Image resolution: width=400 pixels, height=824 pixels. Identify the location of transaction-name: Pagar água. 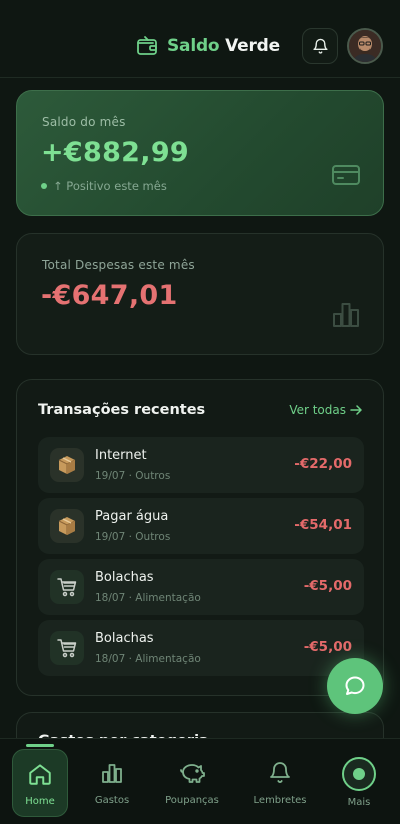
(132, 516).